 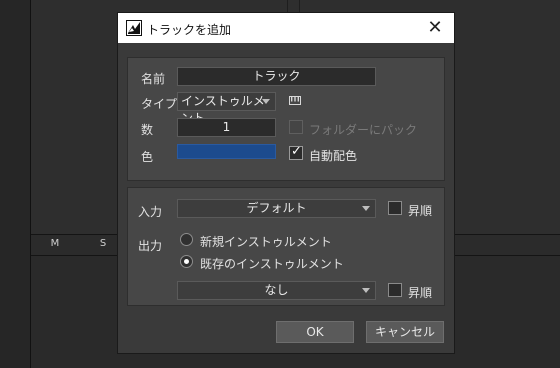 I want to click on cancel-button: キャンセル, so click(x=405, y=332).